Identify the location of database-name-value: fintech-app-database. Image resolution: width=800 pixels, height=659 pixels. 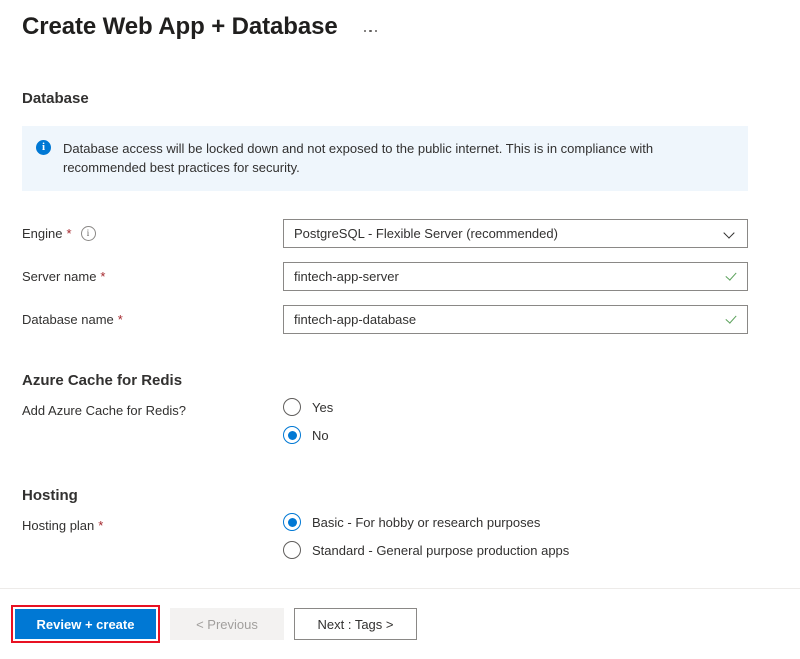
(355, 319).